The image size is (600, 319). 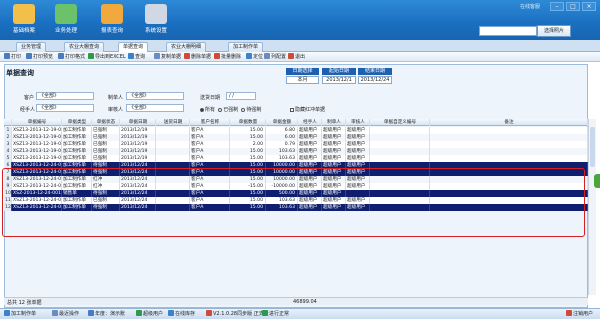 I want to click on close-icon: ×, so click(x=589, y=6).